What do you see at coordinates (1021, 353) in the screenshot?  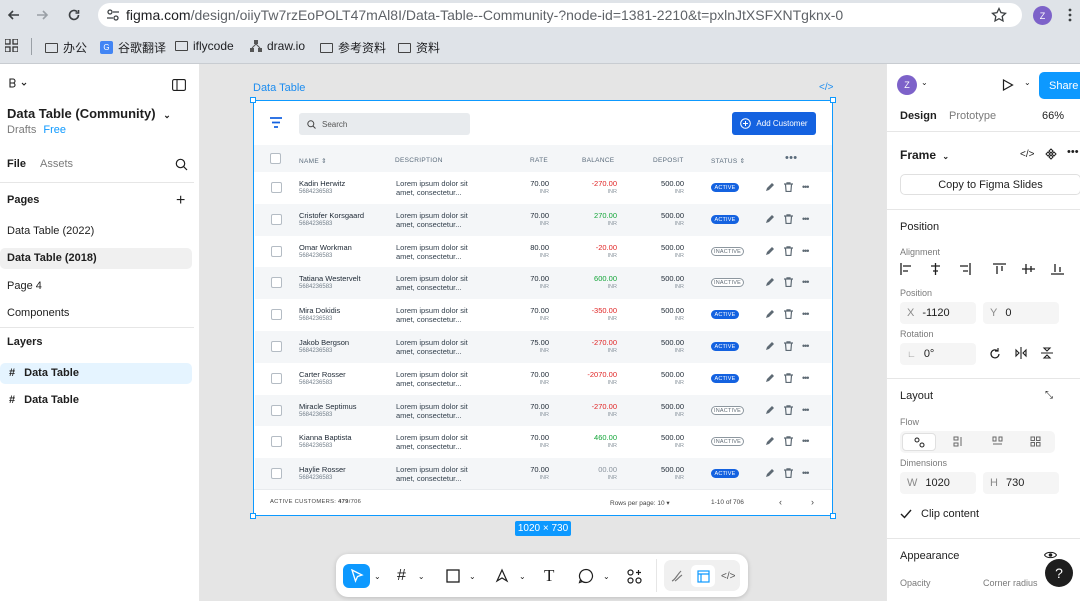 I see `flip-horizontal-icon` at bounding box center [1021, 353].